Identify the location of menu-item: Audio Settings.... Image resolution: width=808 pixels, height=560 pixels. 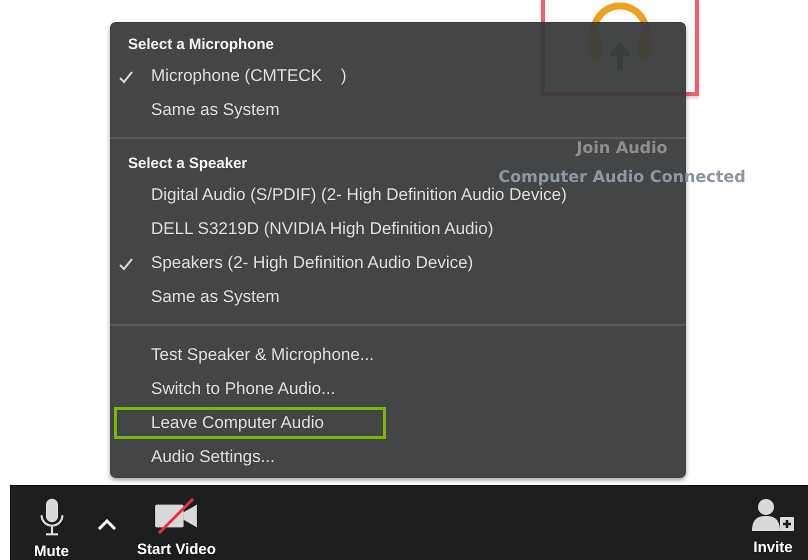
(201, 457).